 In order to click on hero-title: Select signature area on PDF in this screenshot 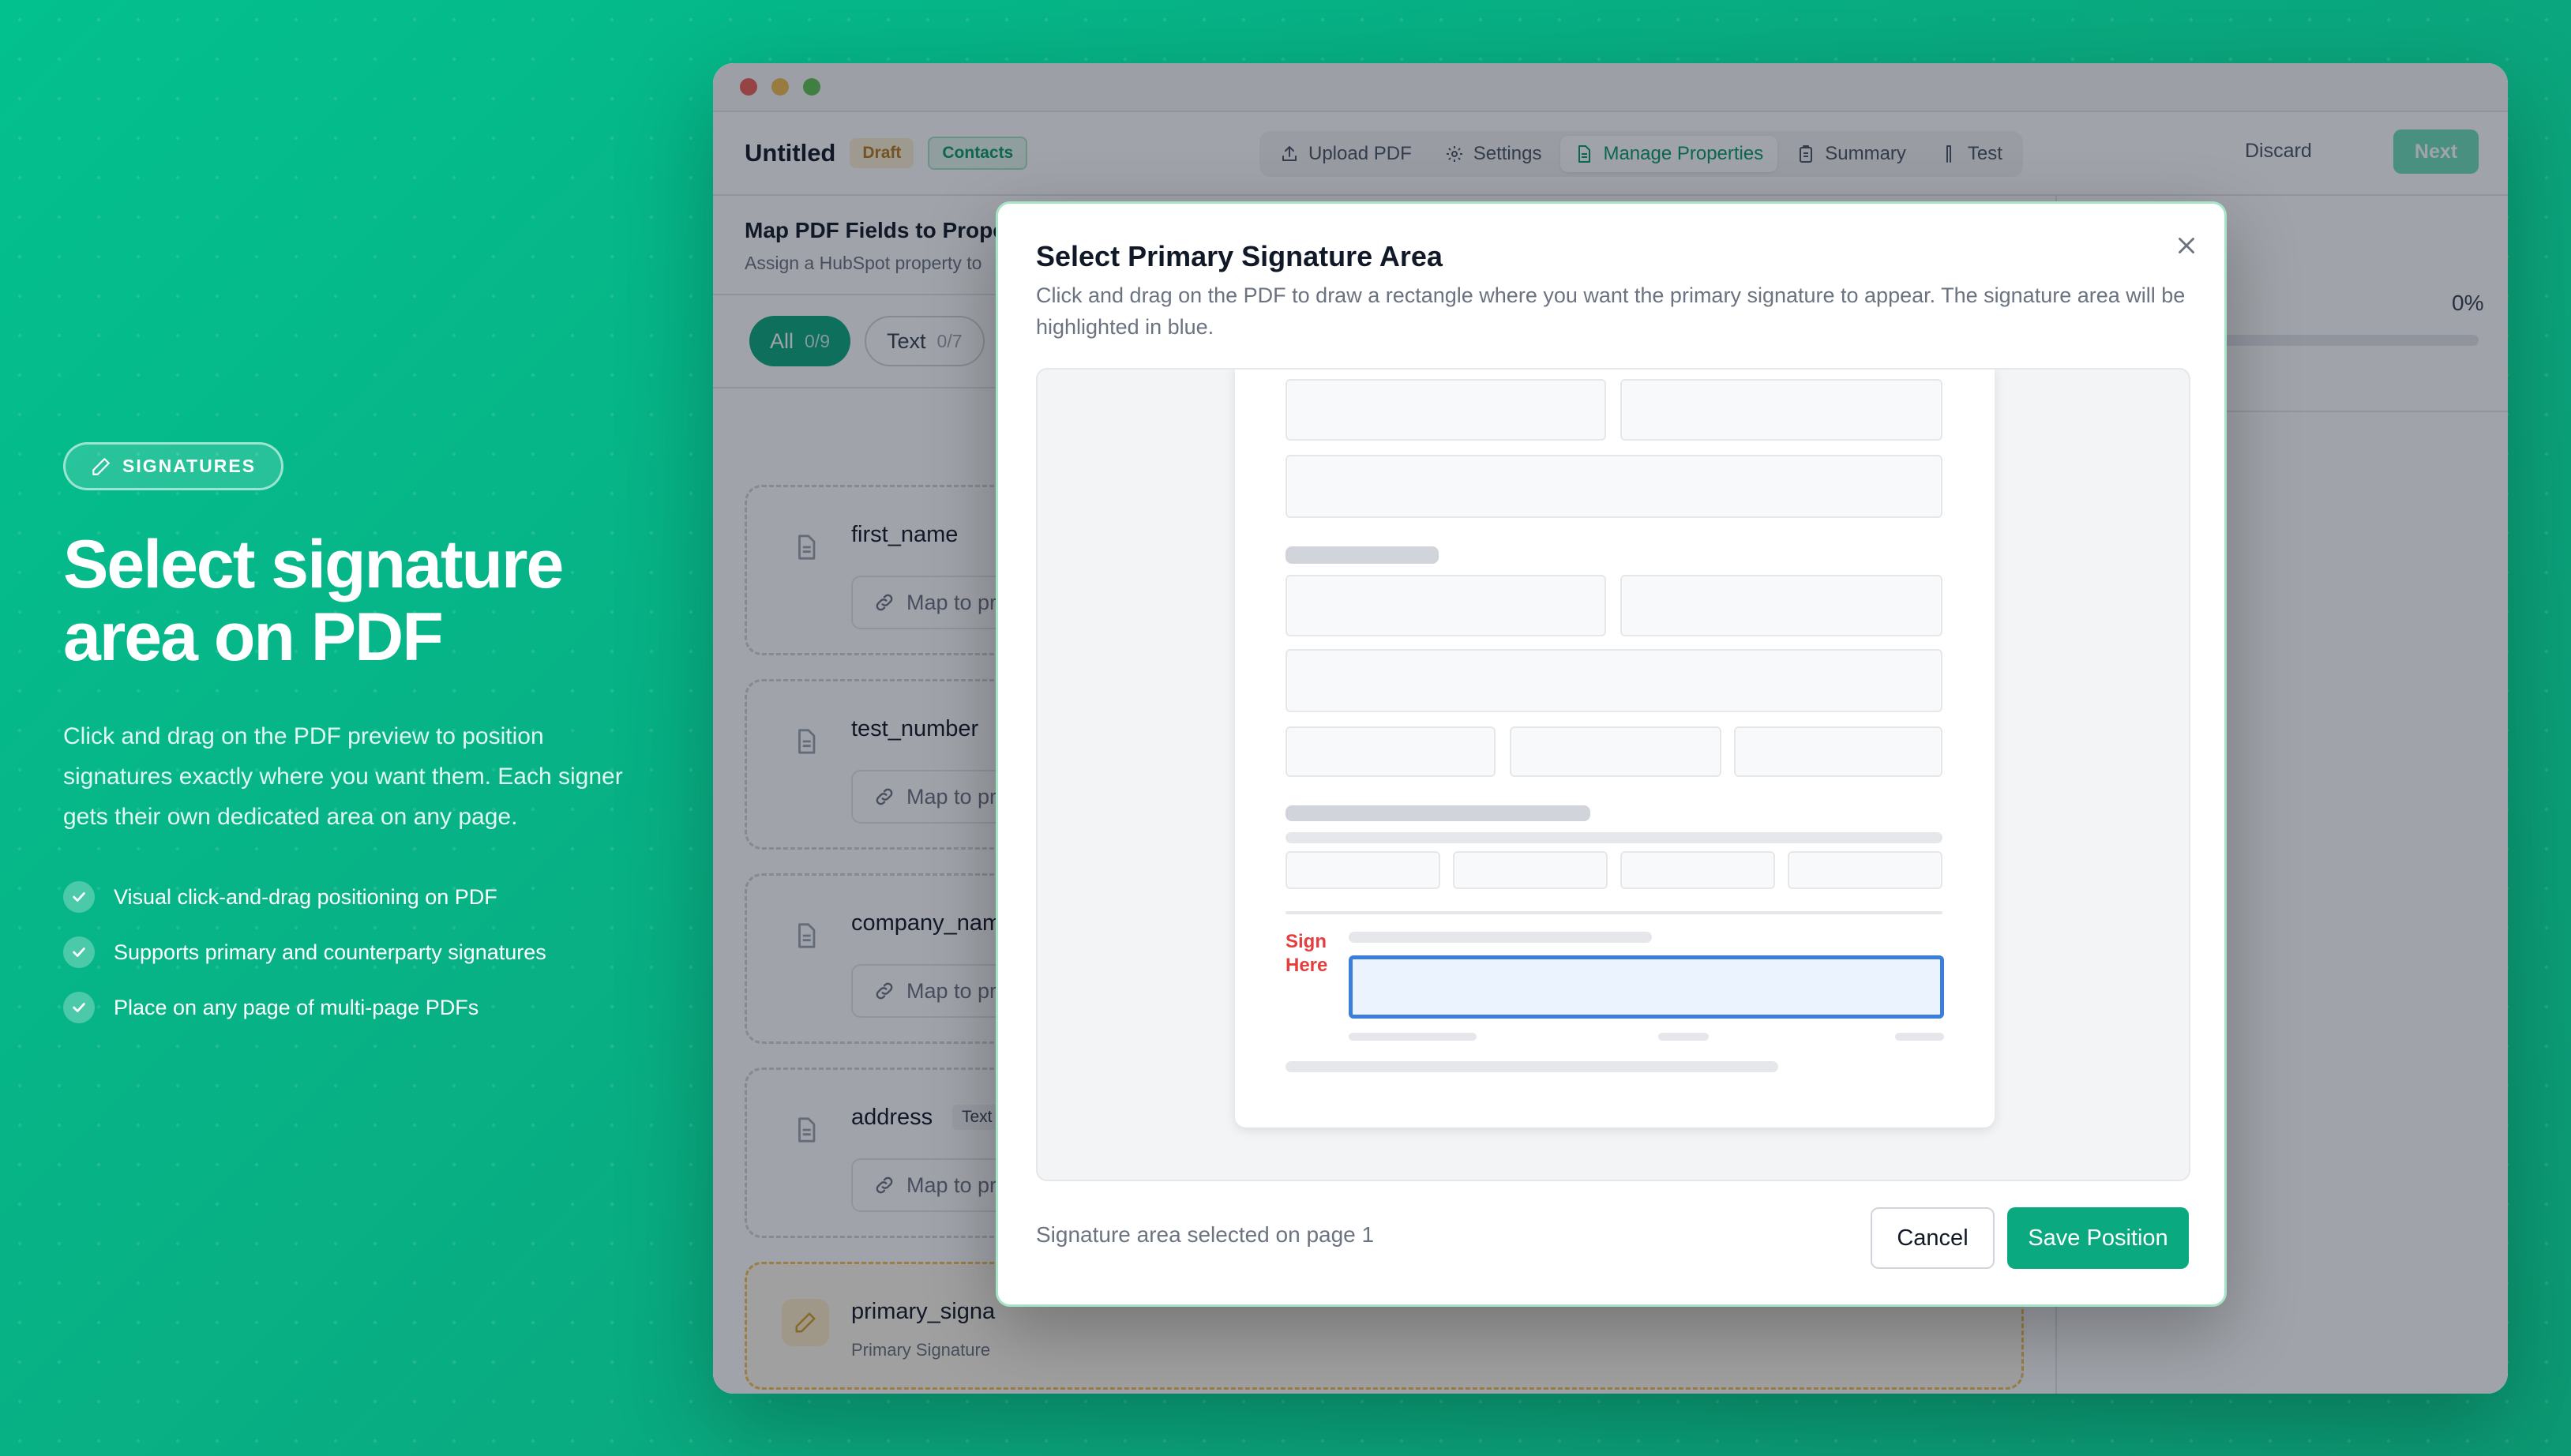, I will do `click(347, 601)`.